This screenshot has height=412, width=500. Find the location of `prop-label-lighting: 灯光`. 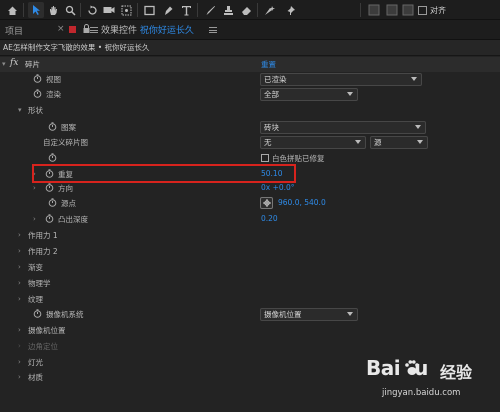

prop-label-lighting: 灯光 is located at coordinates (35, 362).